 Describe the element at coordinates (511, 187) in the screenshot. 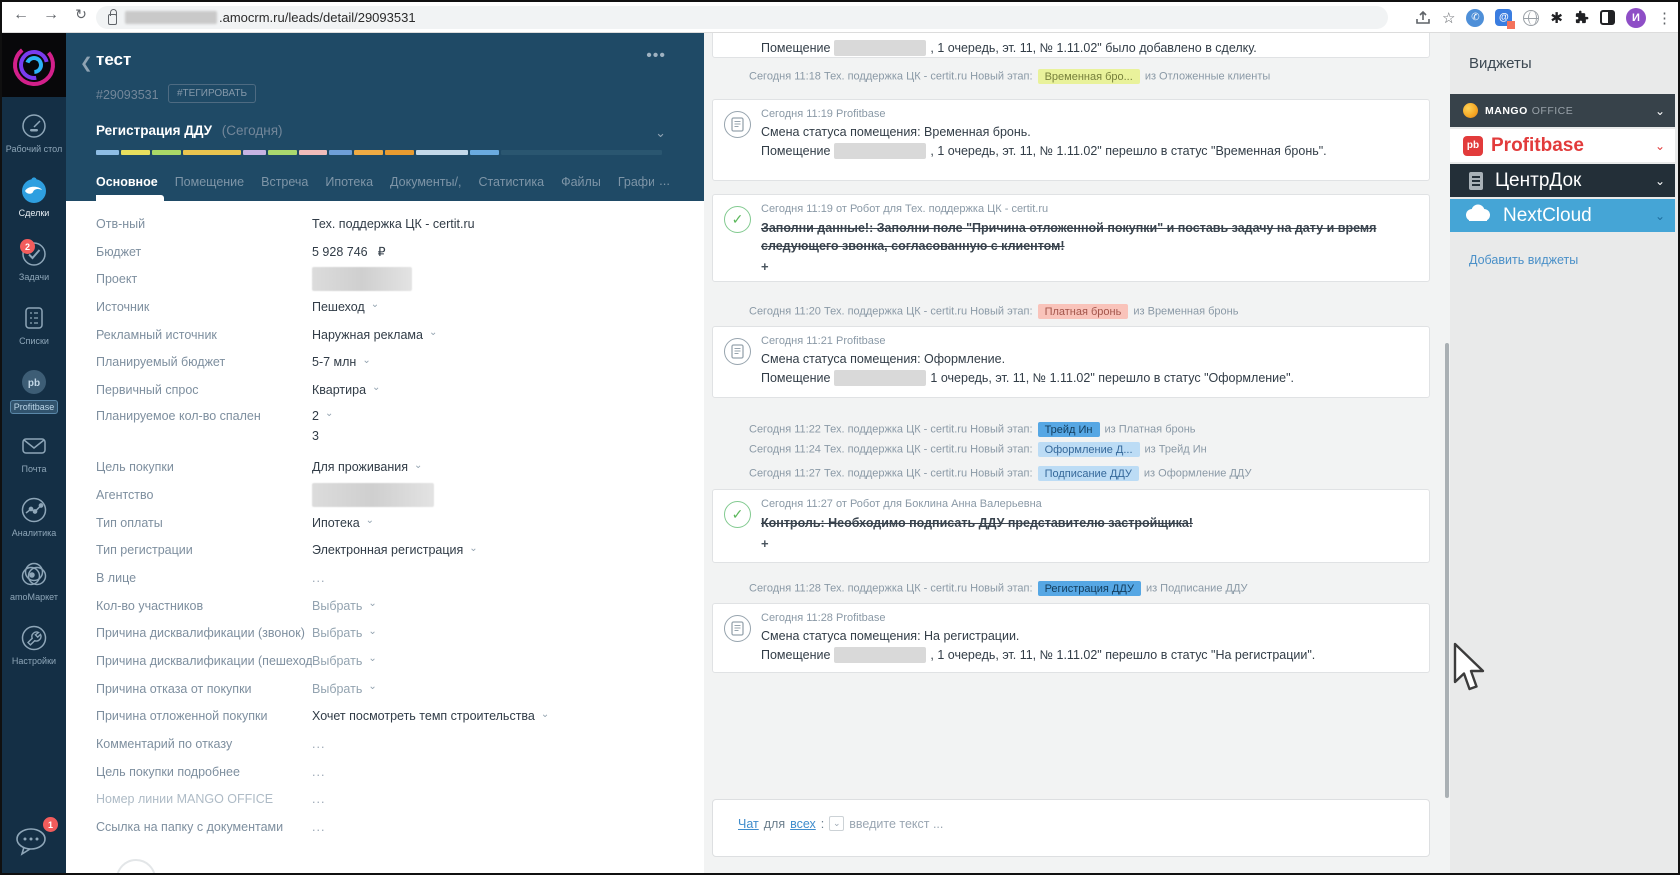

I see `tab-статистика: Статистика` at that location.